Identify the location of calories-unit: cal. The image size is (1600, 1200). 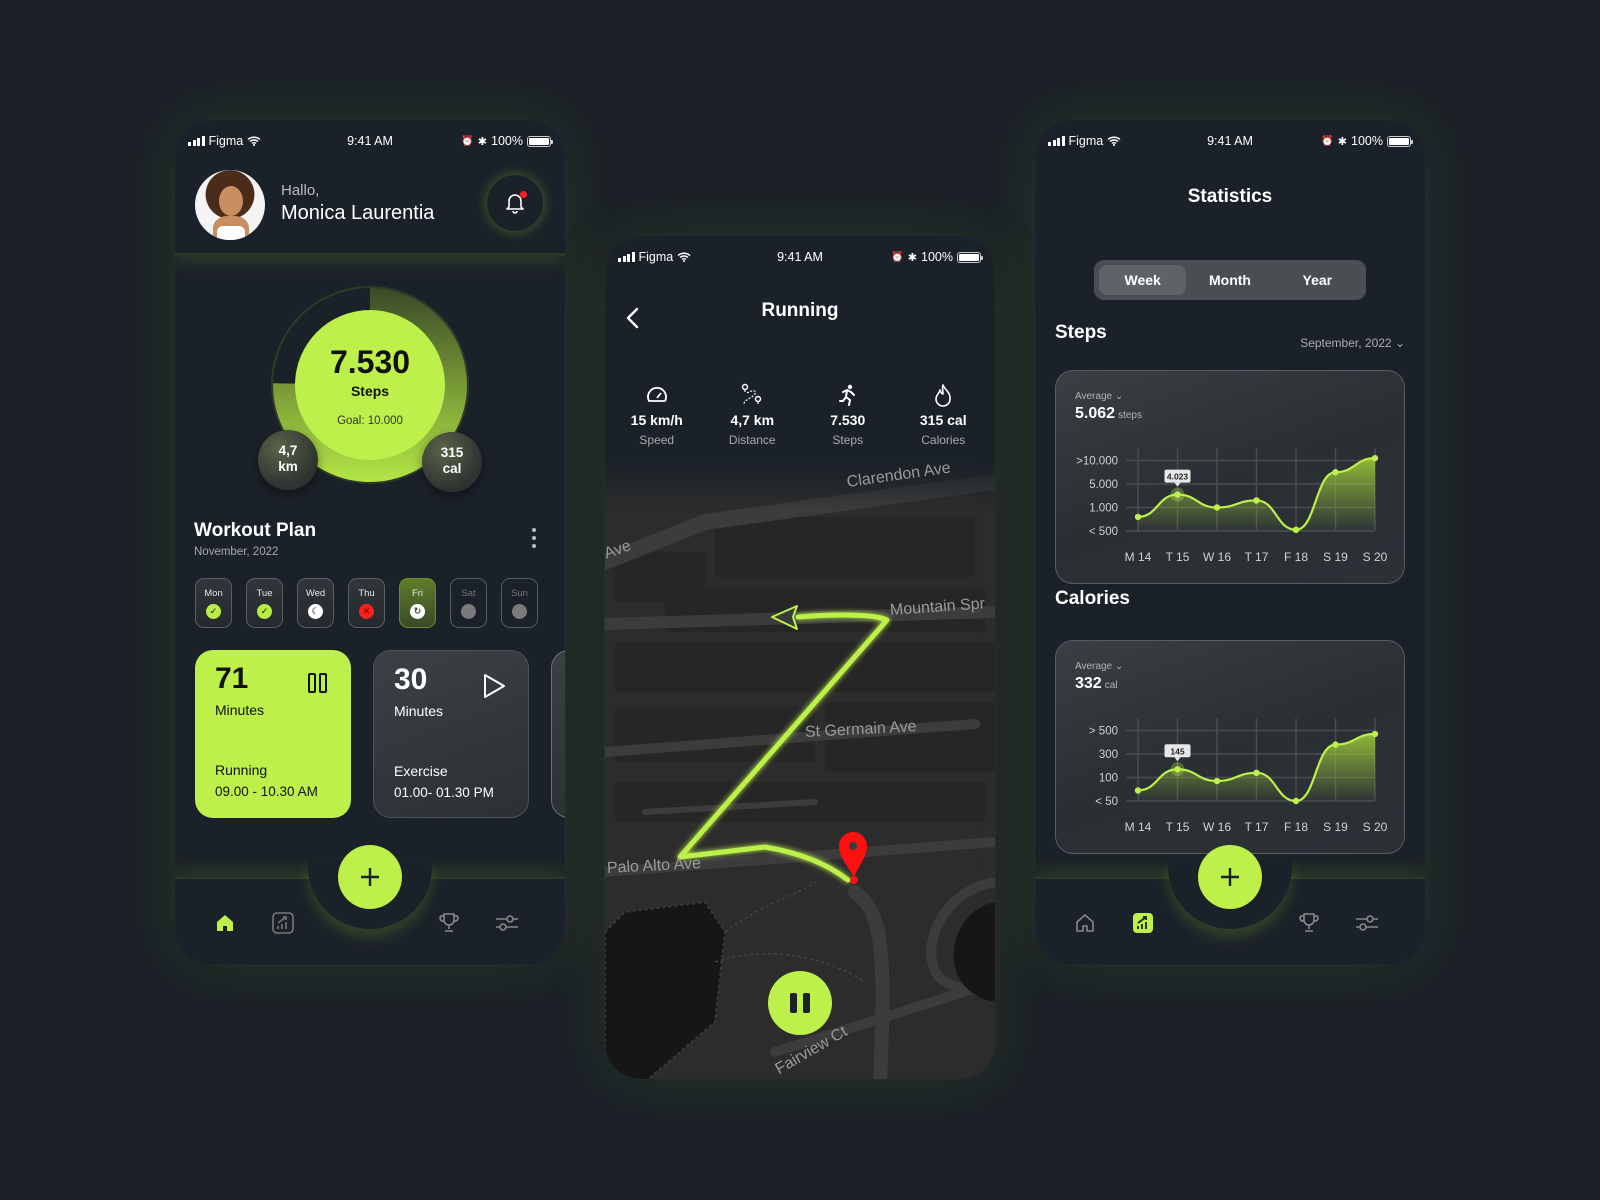
(452, 468).